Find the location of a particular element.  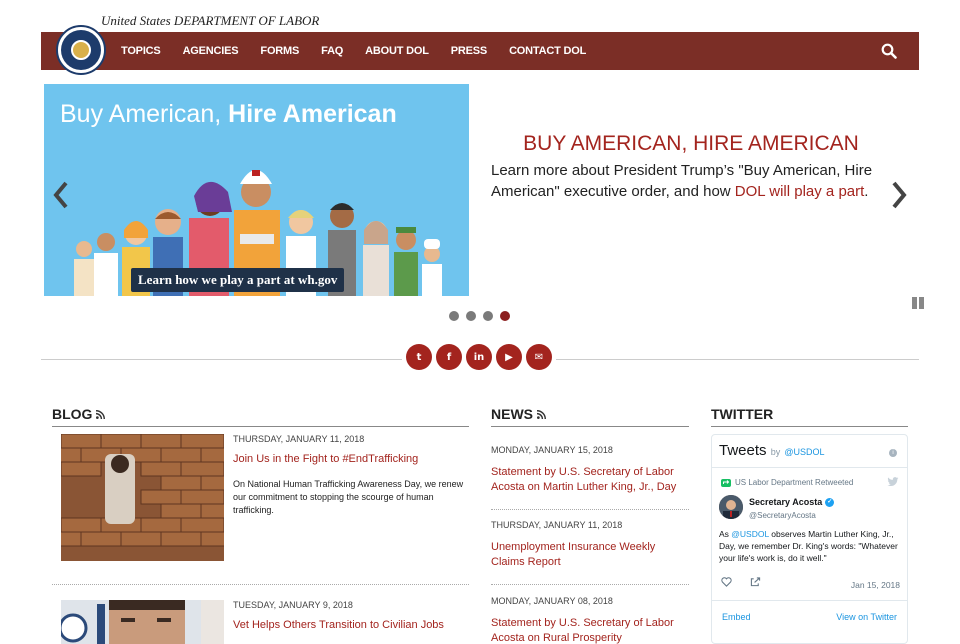

email-icon: ✉ is located at coordinates (539, 357).